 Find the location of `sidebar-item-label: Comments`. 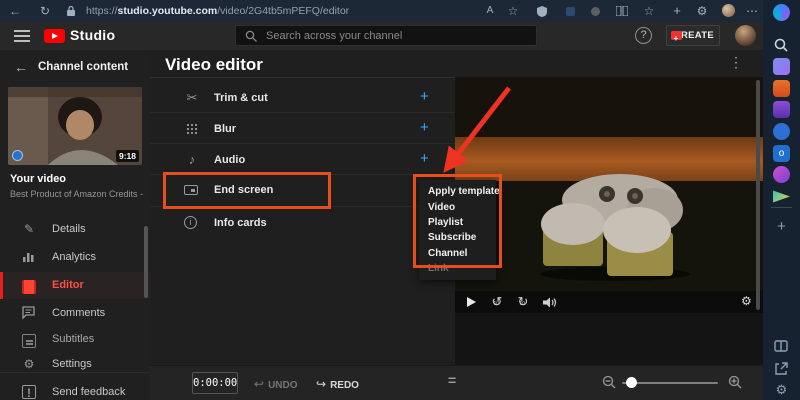

sidebar-item-label: Comments is located at coordinates (79, 313).